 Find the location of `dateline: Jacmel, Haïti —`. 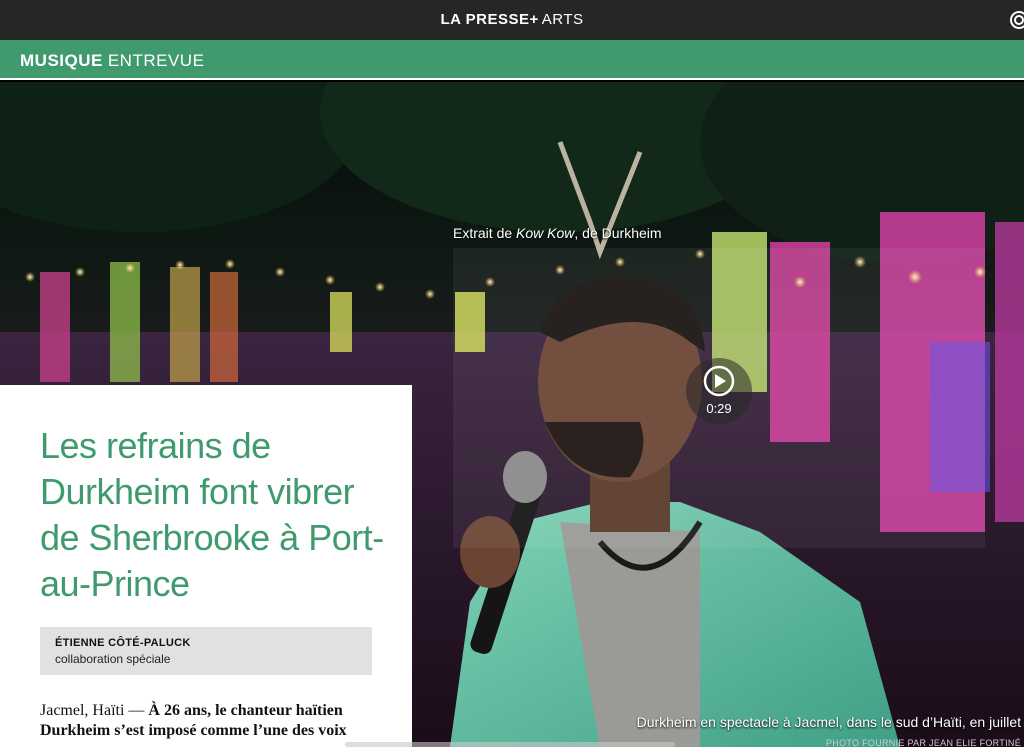

dateline: Jacmel, Haïti — is located at coordinates (92, 710).